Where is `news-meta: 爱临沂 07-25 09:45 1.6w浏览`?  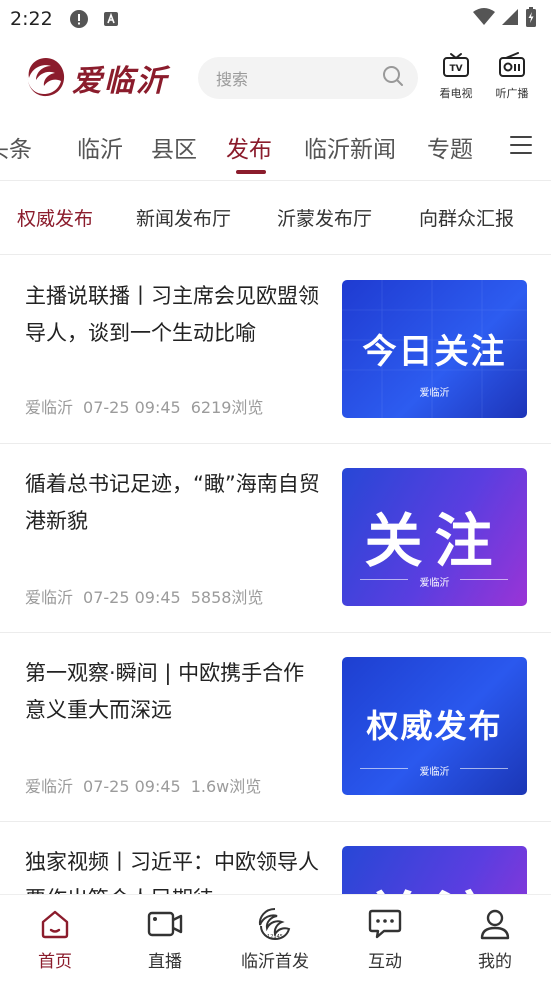
news-meta: 爱临沂 07-25 09:45 1.6w浏览 is located at coordinates (148, 785).